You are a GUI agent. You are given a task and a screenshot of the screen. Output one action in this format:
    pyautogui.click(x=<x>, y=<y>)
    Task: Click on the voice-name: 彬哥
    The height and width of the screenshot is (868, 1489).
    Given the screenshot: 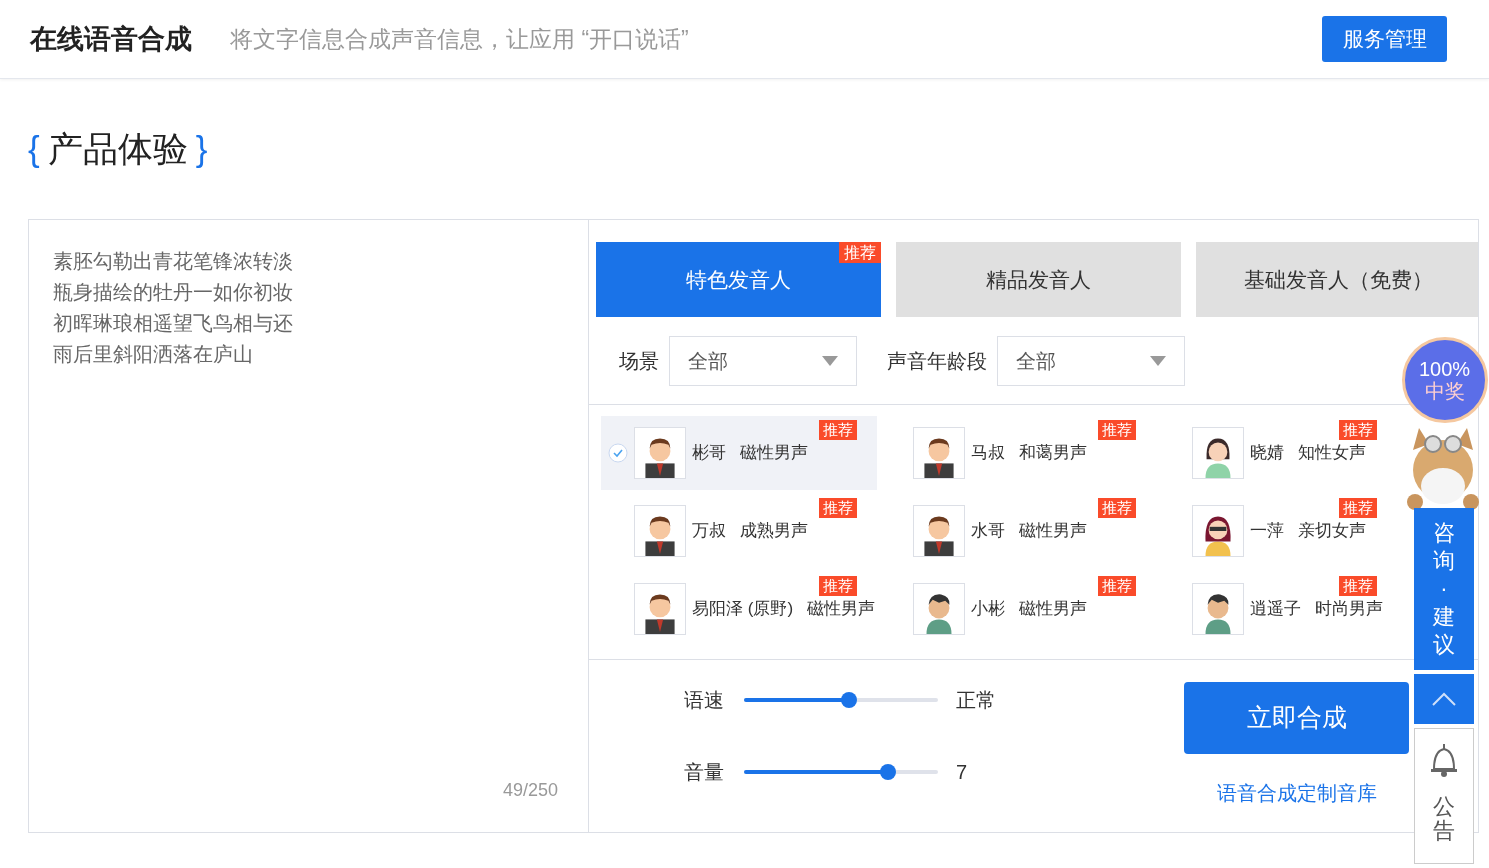 What is the action you would take?
    pyautogui.click(x=709, y=453)
    